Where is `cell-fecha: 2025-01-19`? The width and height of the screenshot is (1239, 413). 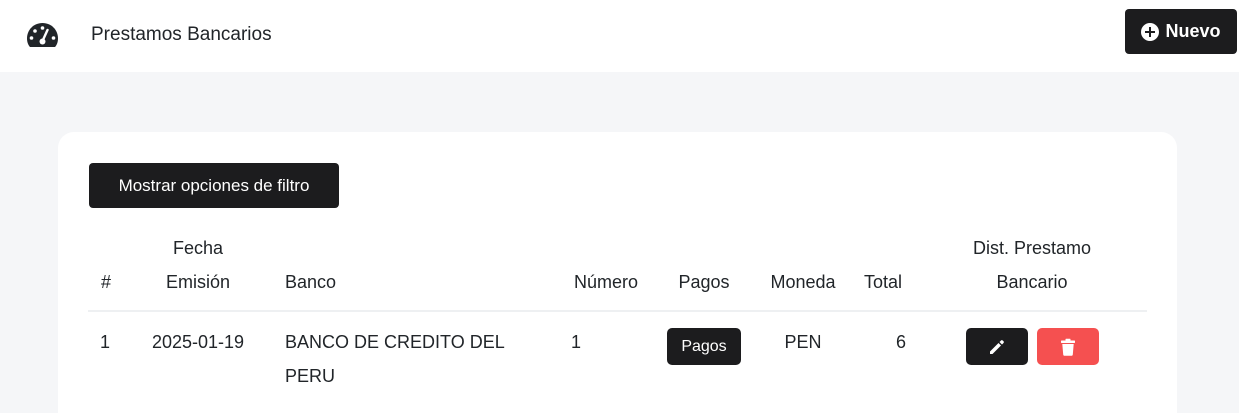 cell-fecha: 2025-01-19 is located at coordinates (198, 342).